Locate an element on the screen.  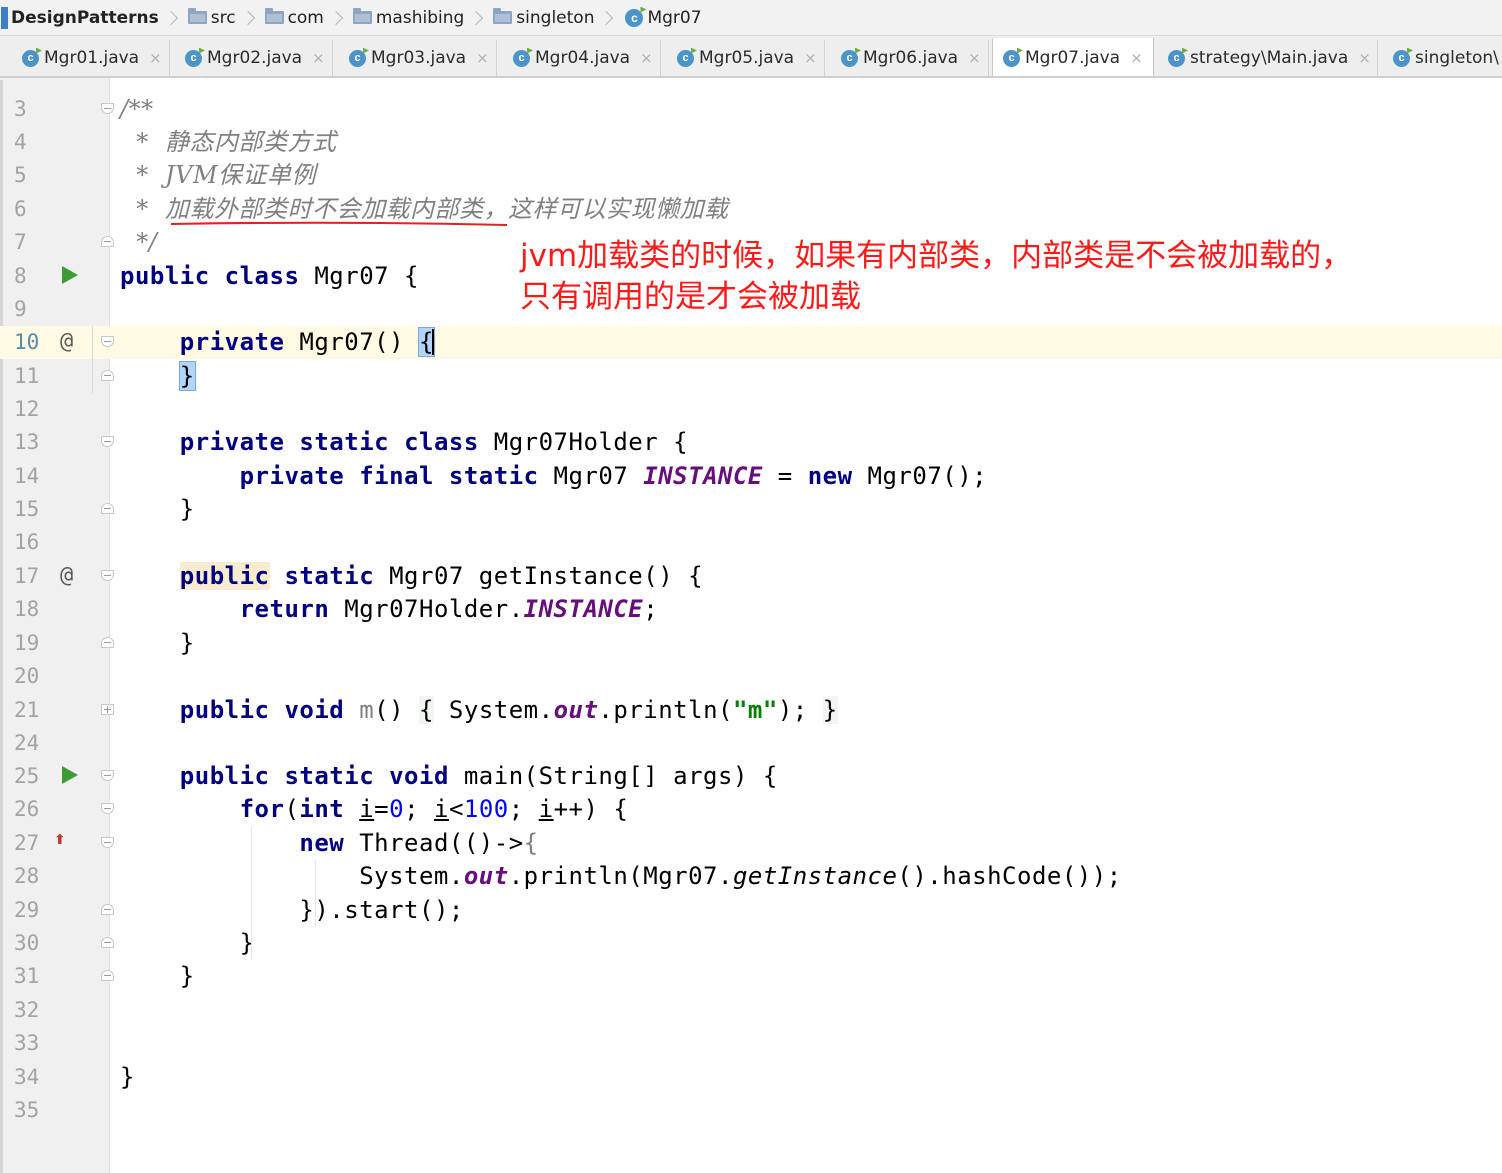
tab-mgr05: c Mgr05.java × is located at coordinates (746, 58).